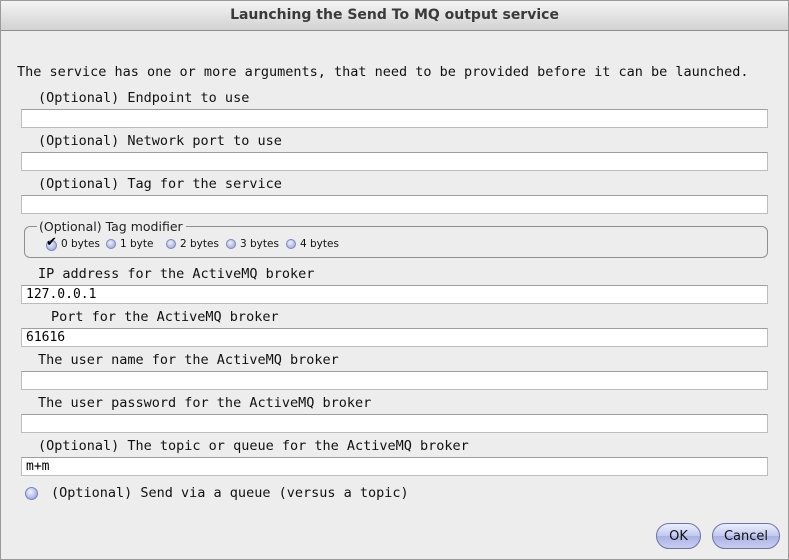  Describe the element at coordinates (394, 294) in the screenshot. I see `ip-address-input` at that location.